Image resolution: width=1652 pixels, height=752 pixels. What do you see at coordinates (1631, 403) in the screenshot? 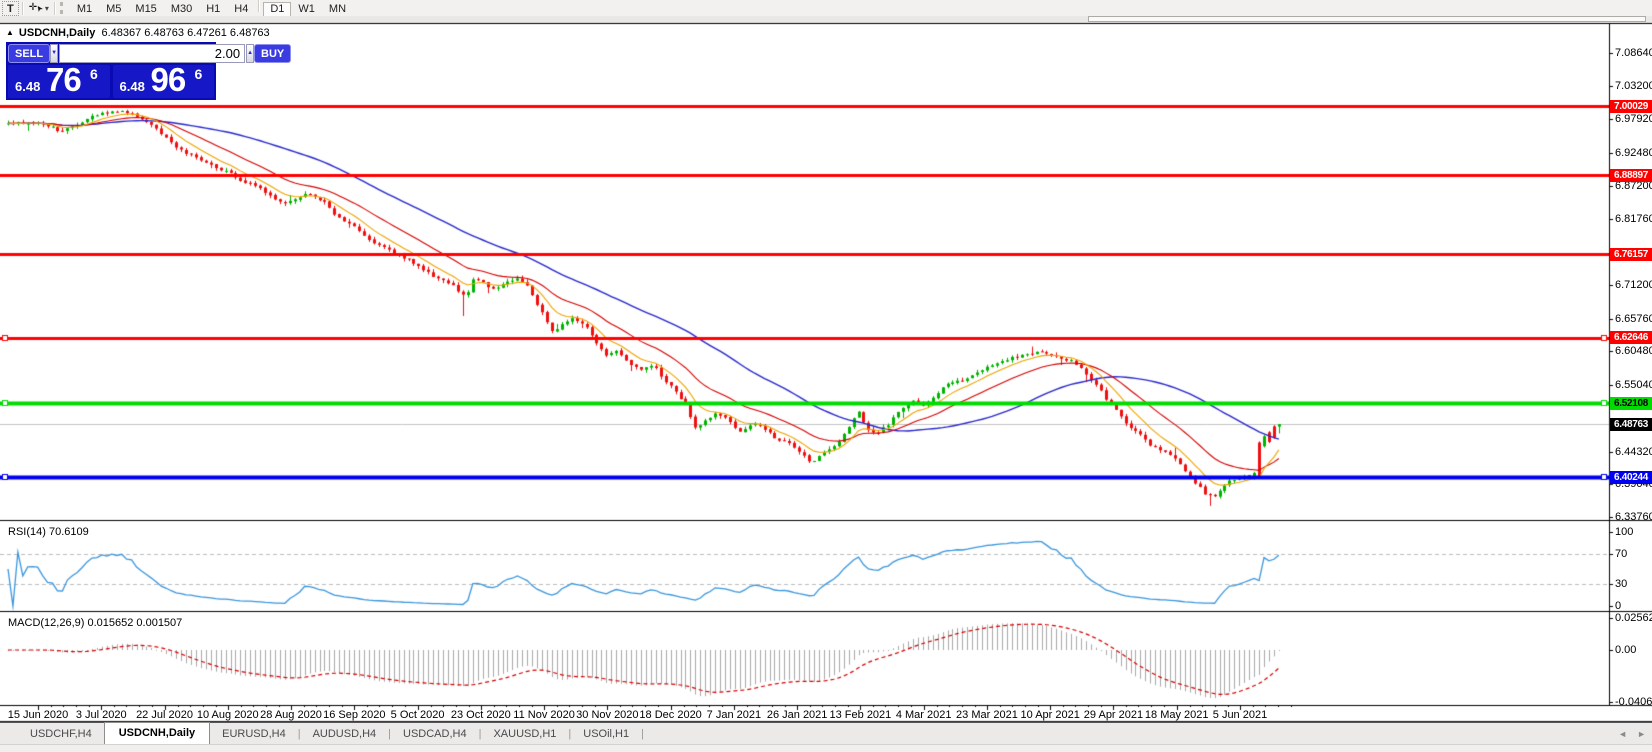
I see `price-line-tag: 6.52108` at bounding box center [1631, 403].